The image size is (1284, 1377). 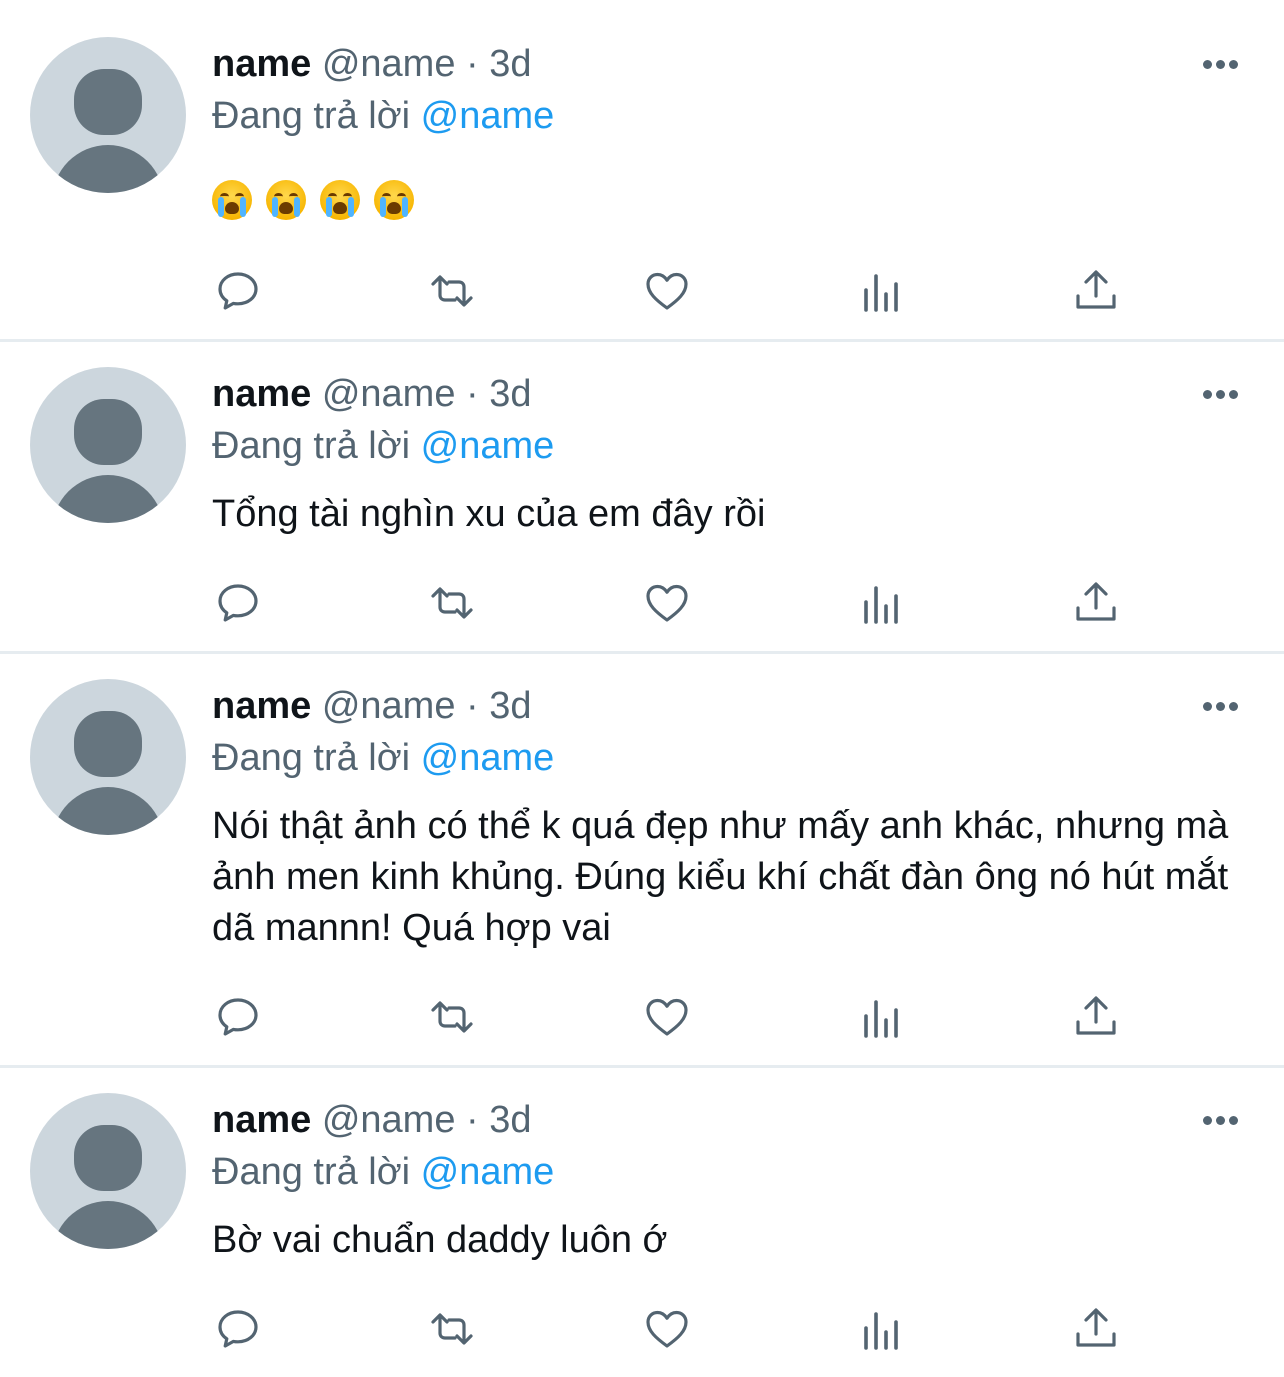 I want to click on tweet-text: Bờ vai chuẩn daddy luôn ớ, so click(x=440, y=1240).